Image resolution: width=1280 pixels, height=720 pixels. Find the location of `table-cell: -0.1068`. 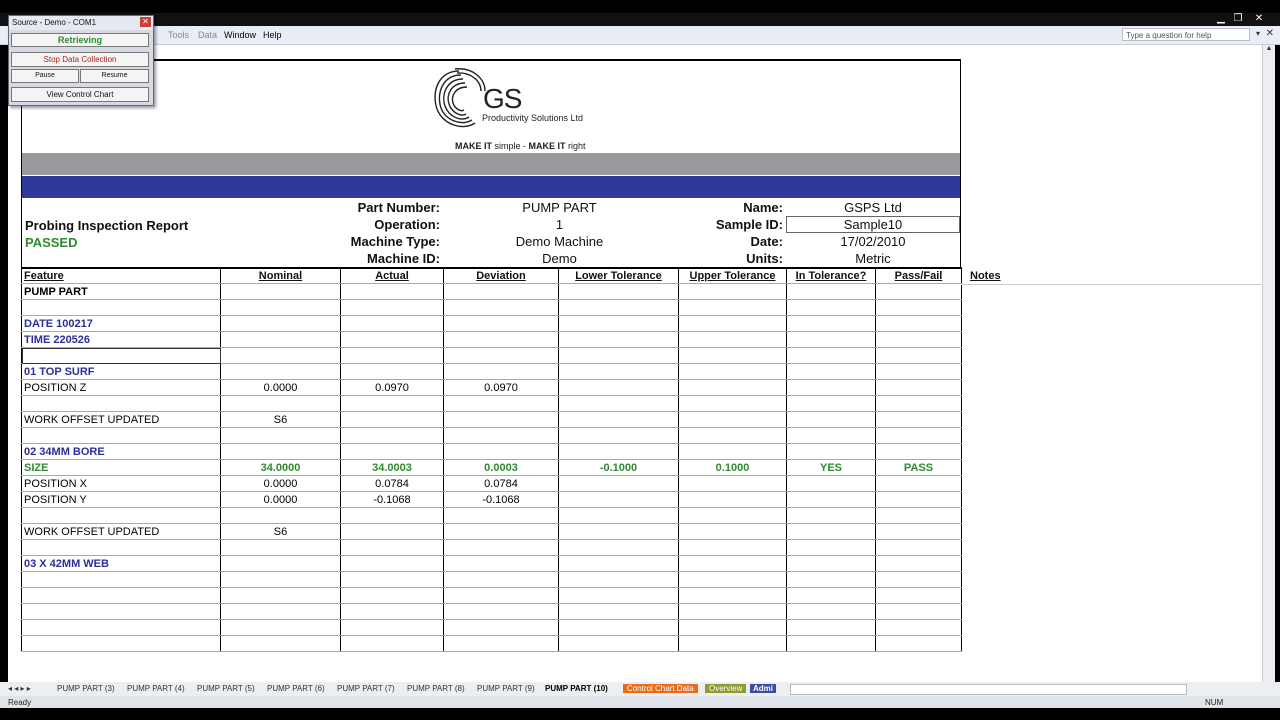

table-cell: -0.1068 is located at coordinates (501, 499).